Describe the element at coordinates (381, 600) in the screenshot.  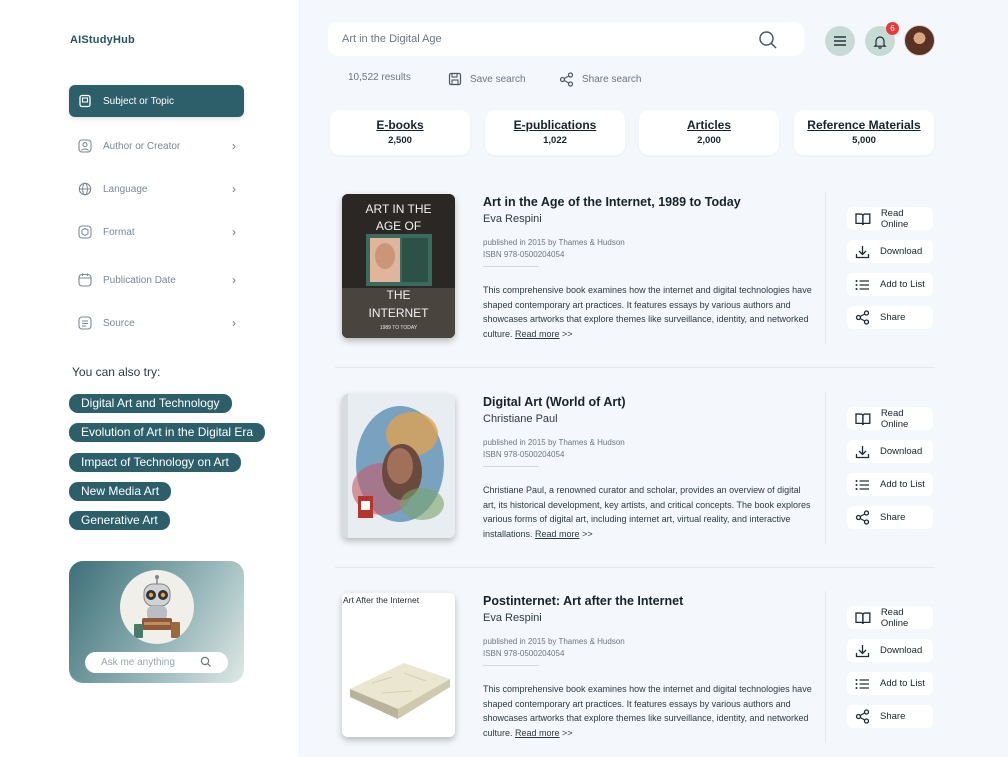
I see `cover-line: Art After the Internet` at that location.